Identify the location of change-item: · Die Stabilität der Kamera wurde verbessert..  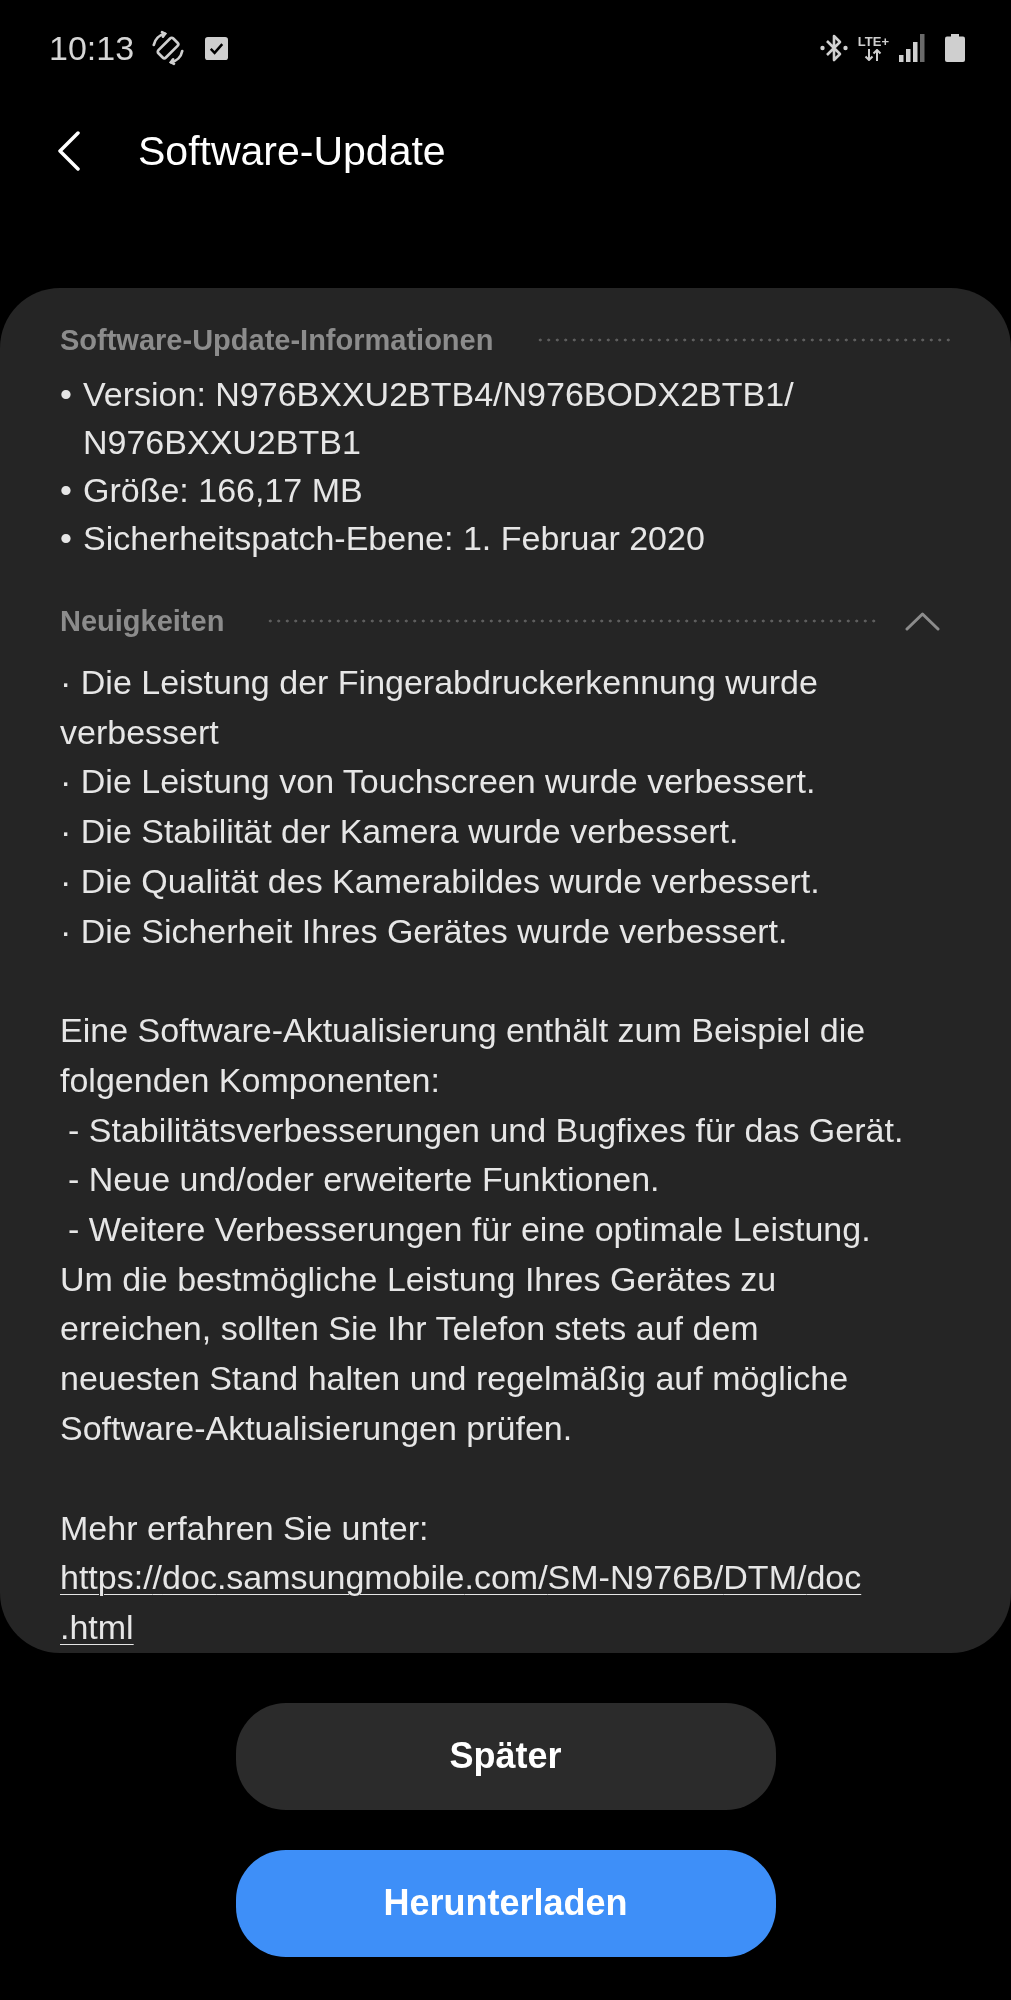
(400, 832).